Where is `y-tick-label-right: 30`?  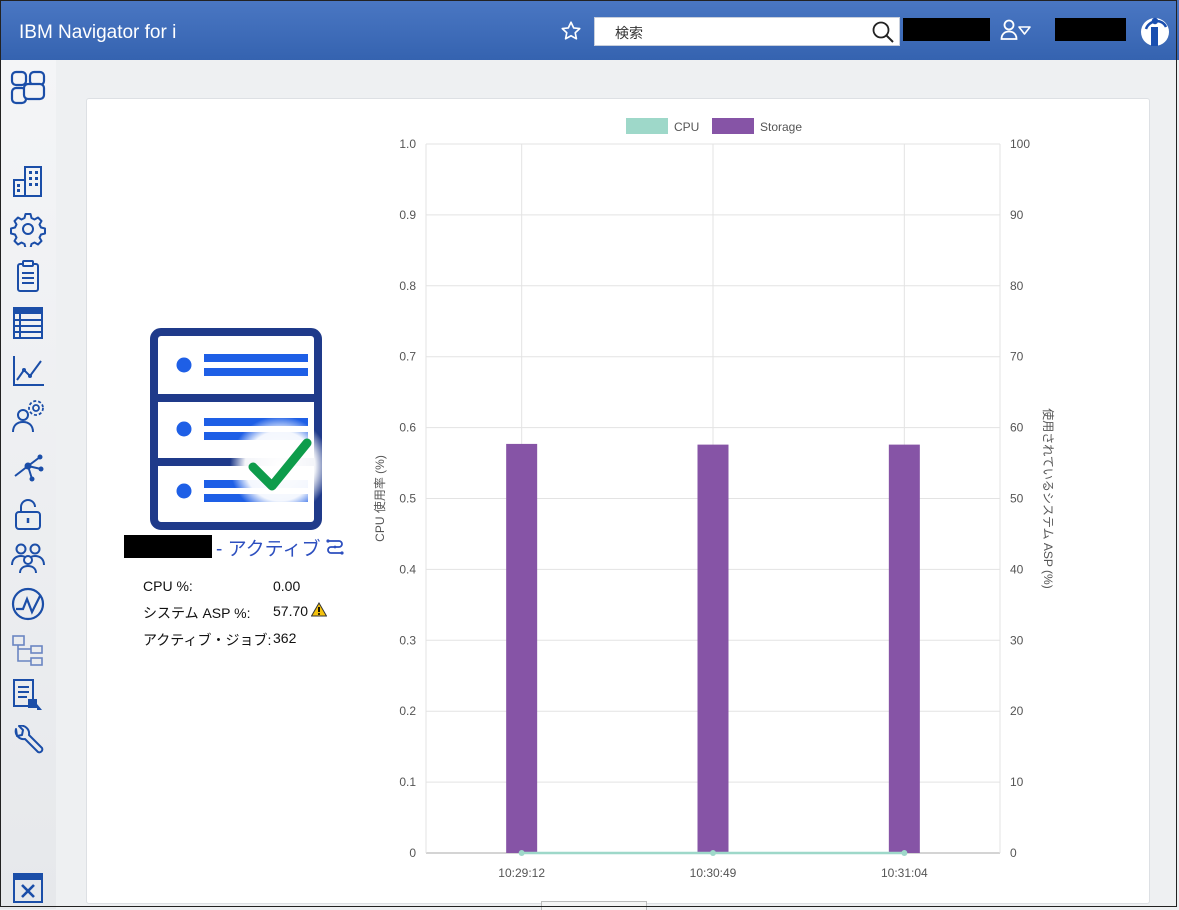
y-tick-label-right: 30 is located at coordinates (1017, 640).